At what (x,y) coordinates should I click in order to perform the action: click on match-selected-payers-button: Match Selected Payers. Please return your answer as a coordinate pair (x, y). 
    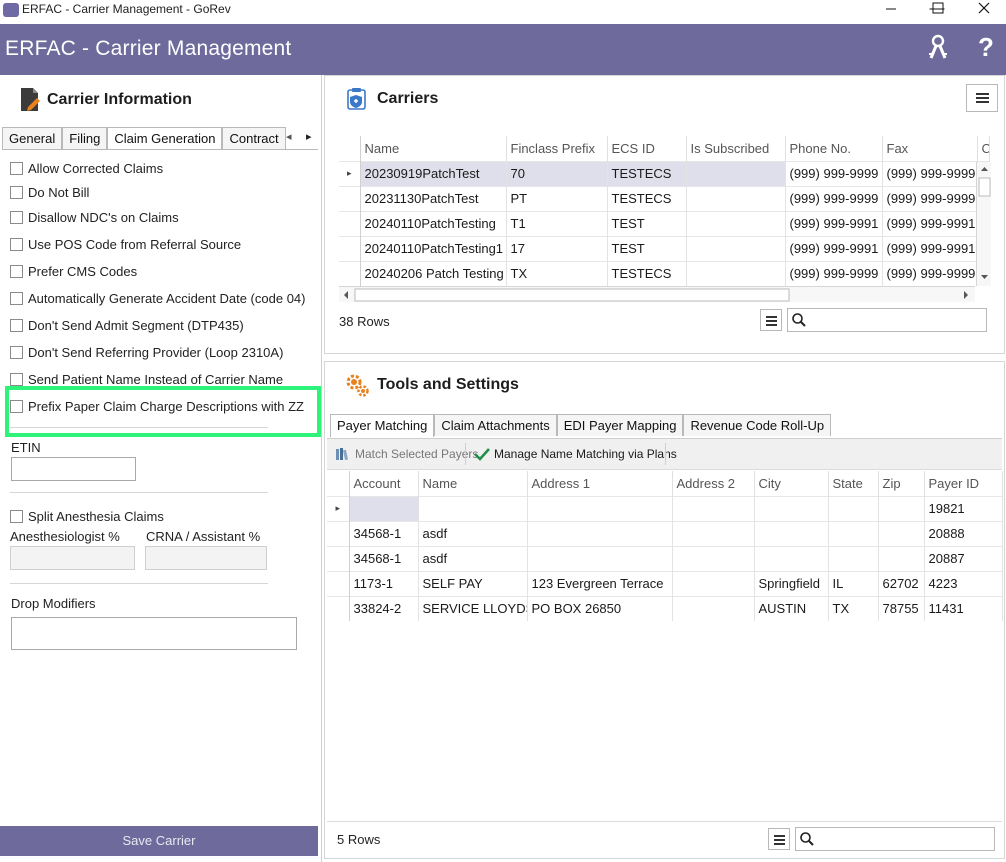
    Looking at the image, I should click on (406, 454).